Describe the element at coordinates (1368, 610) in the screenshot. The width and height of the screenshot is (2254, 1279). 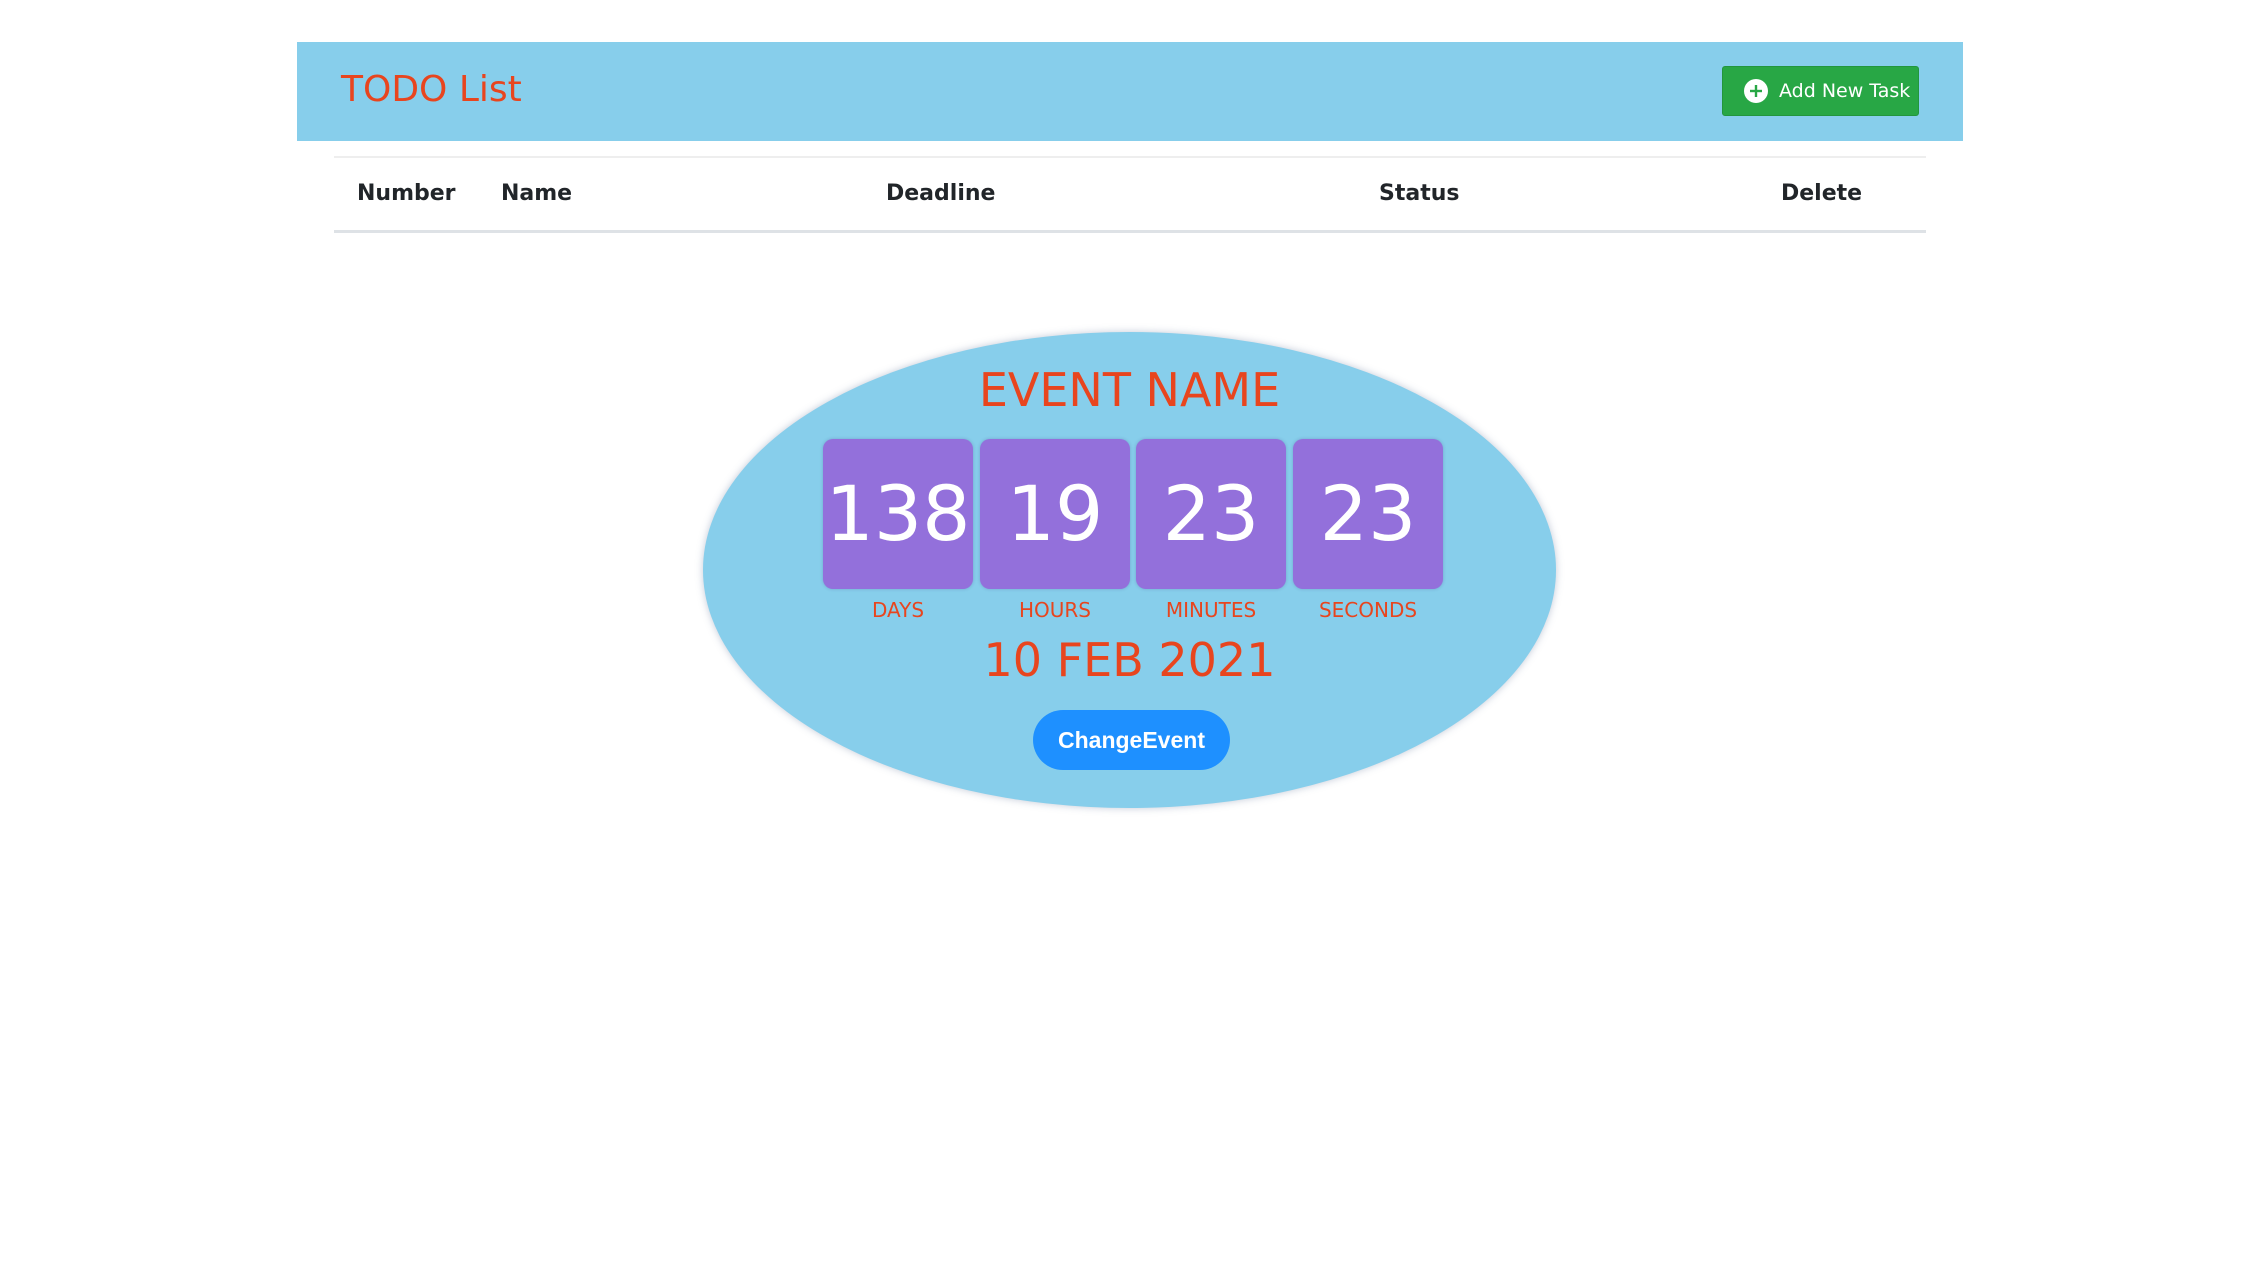
I see `countdown-seconds-label: SECONDS` at that location.